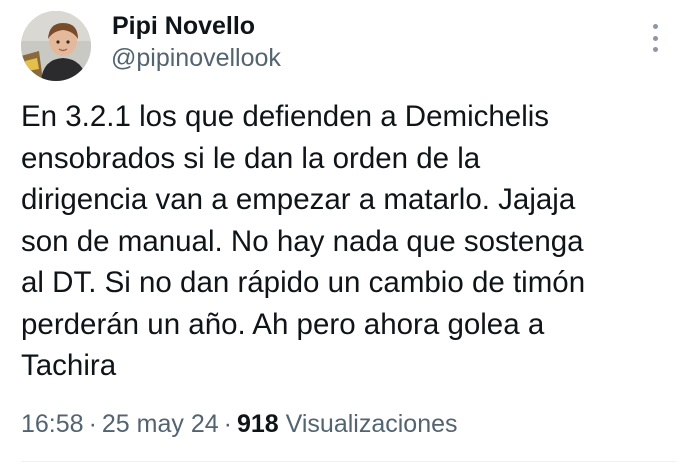 This screenshot has height=472, width=690. I want to click on child-portrait-avatar-icon, so click(56, 46).